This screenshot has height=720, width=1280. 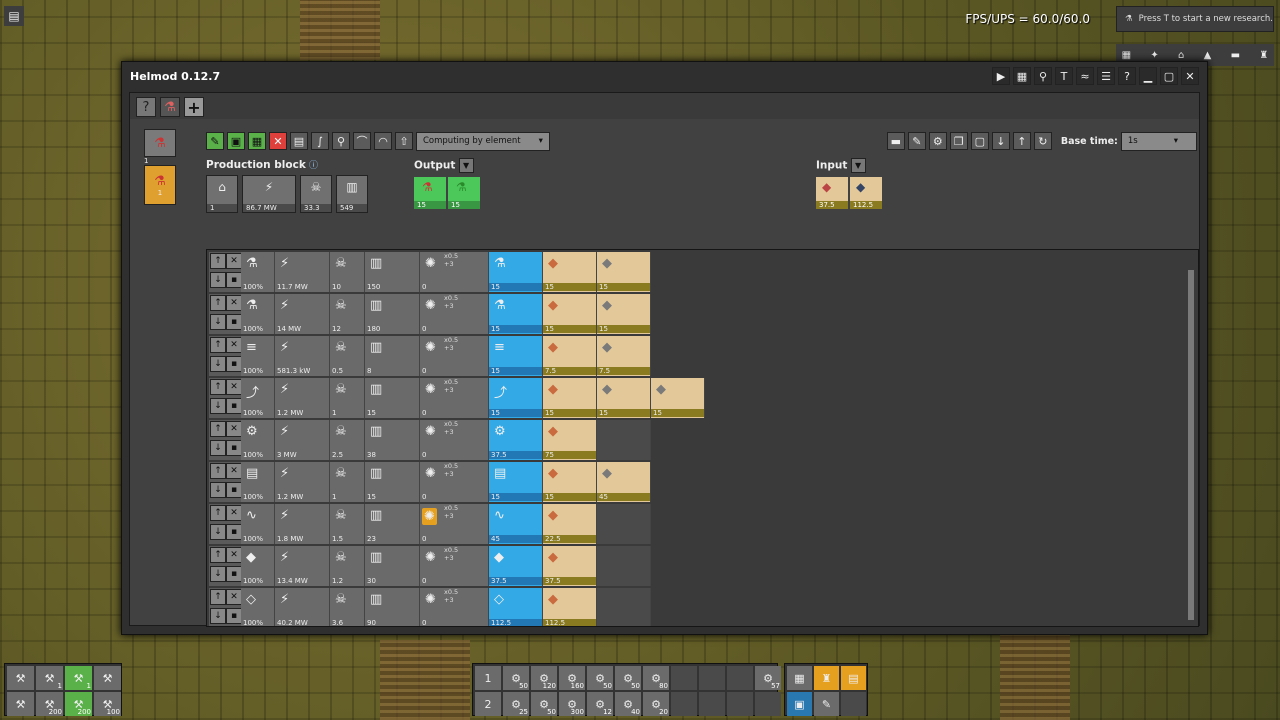 What do you see at coordinates (347, 440) in the screenshot?
I see `pollution-cell: ☠ 2.5` at bounding box center [347, 440].